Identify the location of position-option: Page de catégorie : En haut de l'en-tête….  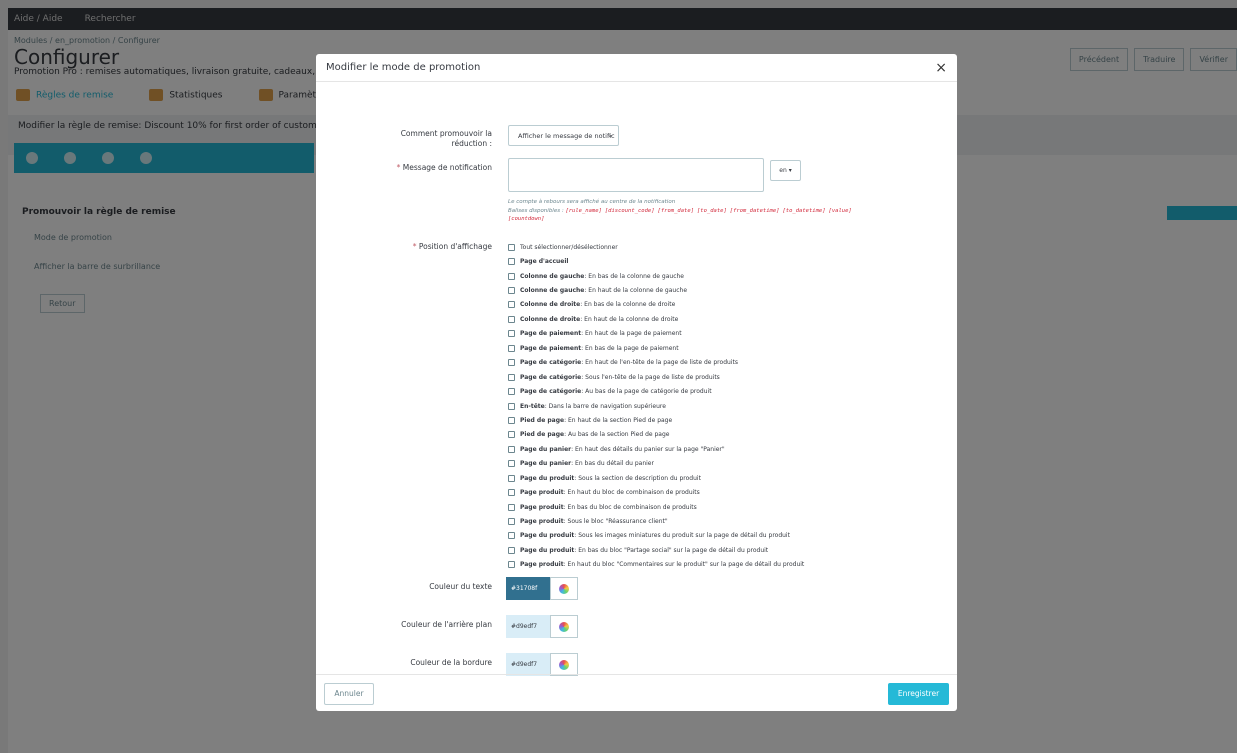
(728, 363).